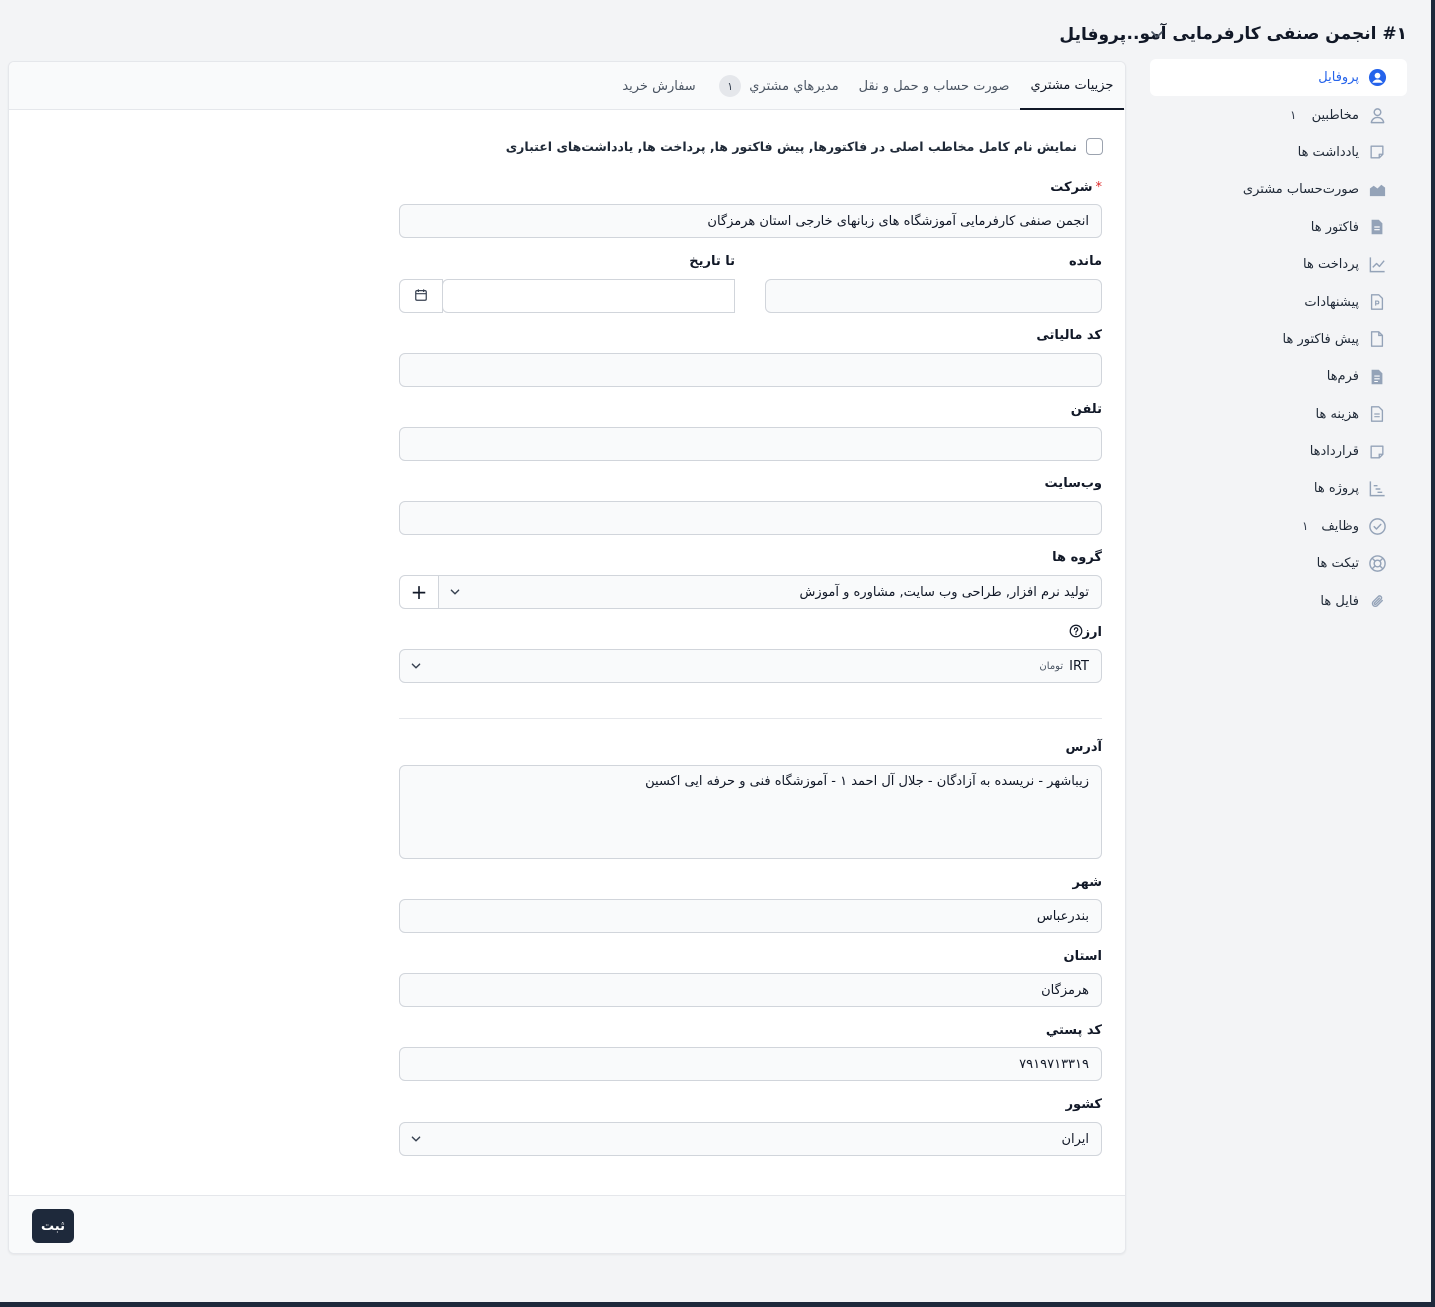 The width and height of the screenshot is (1435, 1307). Describe the element at coordinates (1278, 227) in the screenshot. I see `sidebar-item-invoices: فاکتور ها` at that location.